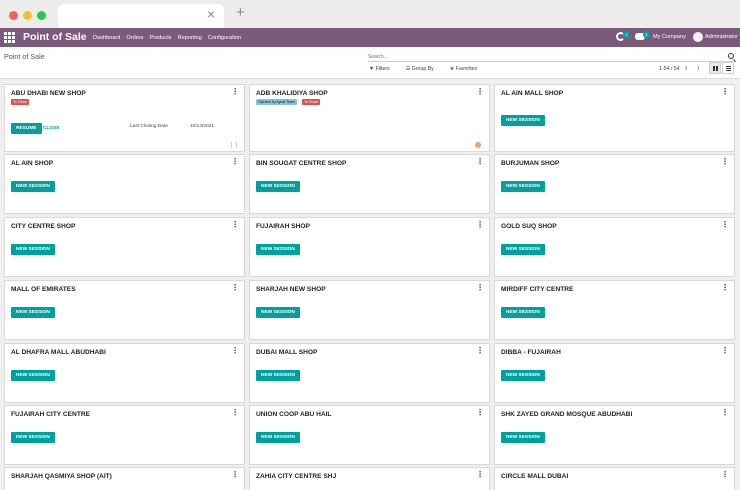 The width and height of the screenshot is (740, 490). What do you see at coordinates (535, 476) in the screenshot?
I see `shop-name: CIRCLE MALL DUBAI` at bounding box center [535, 476].